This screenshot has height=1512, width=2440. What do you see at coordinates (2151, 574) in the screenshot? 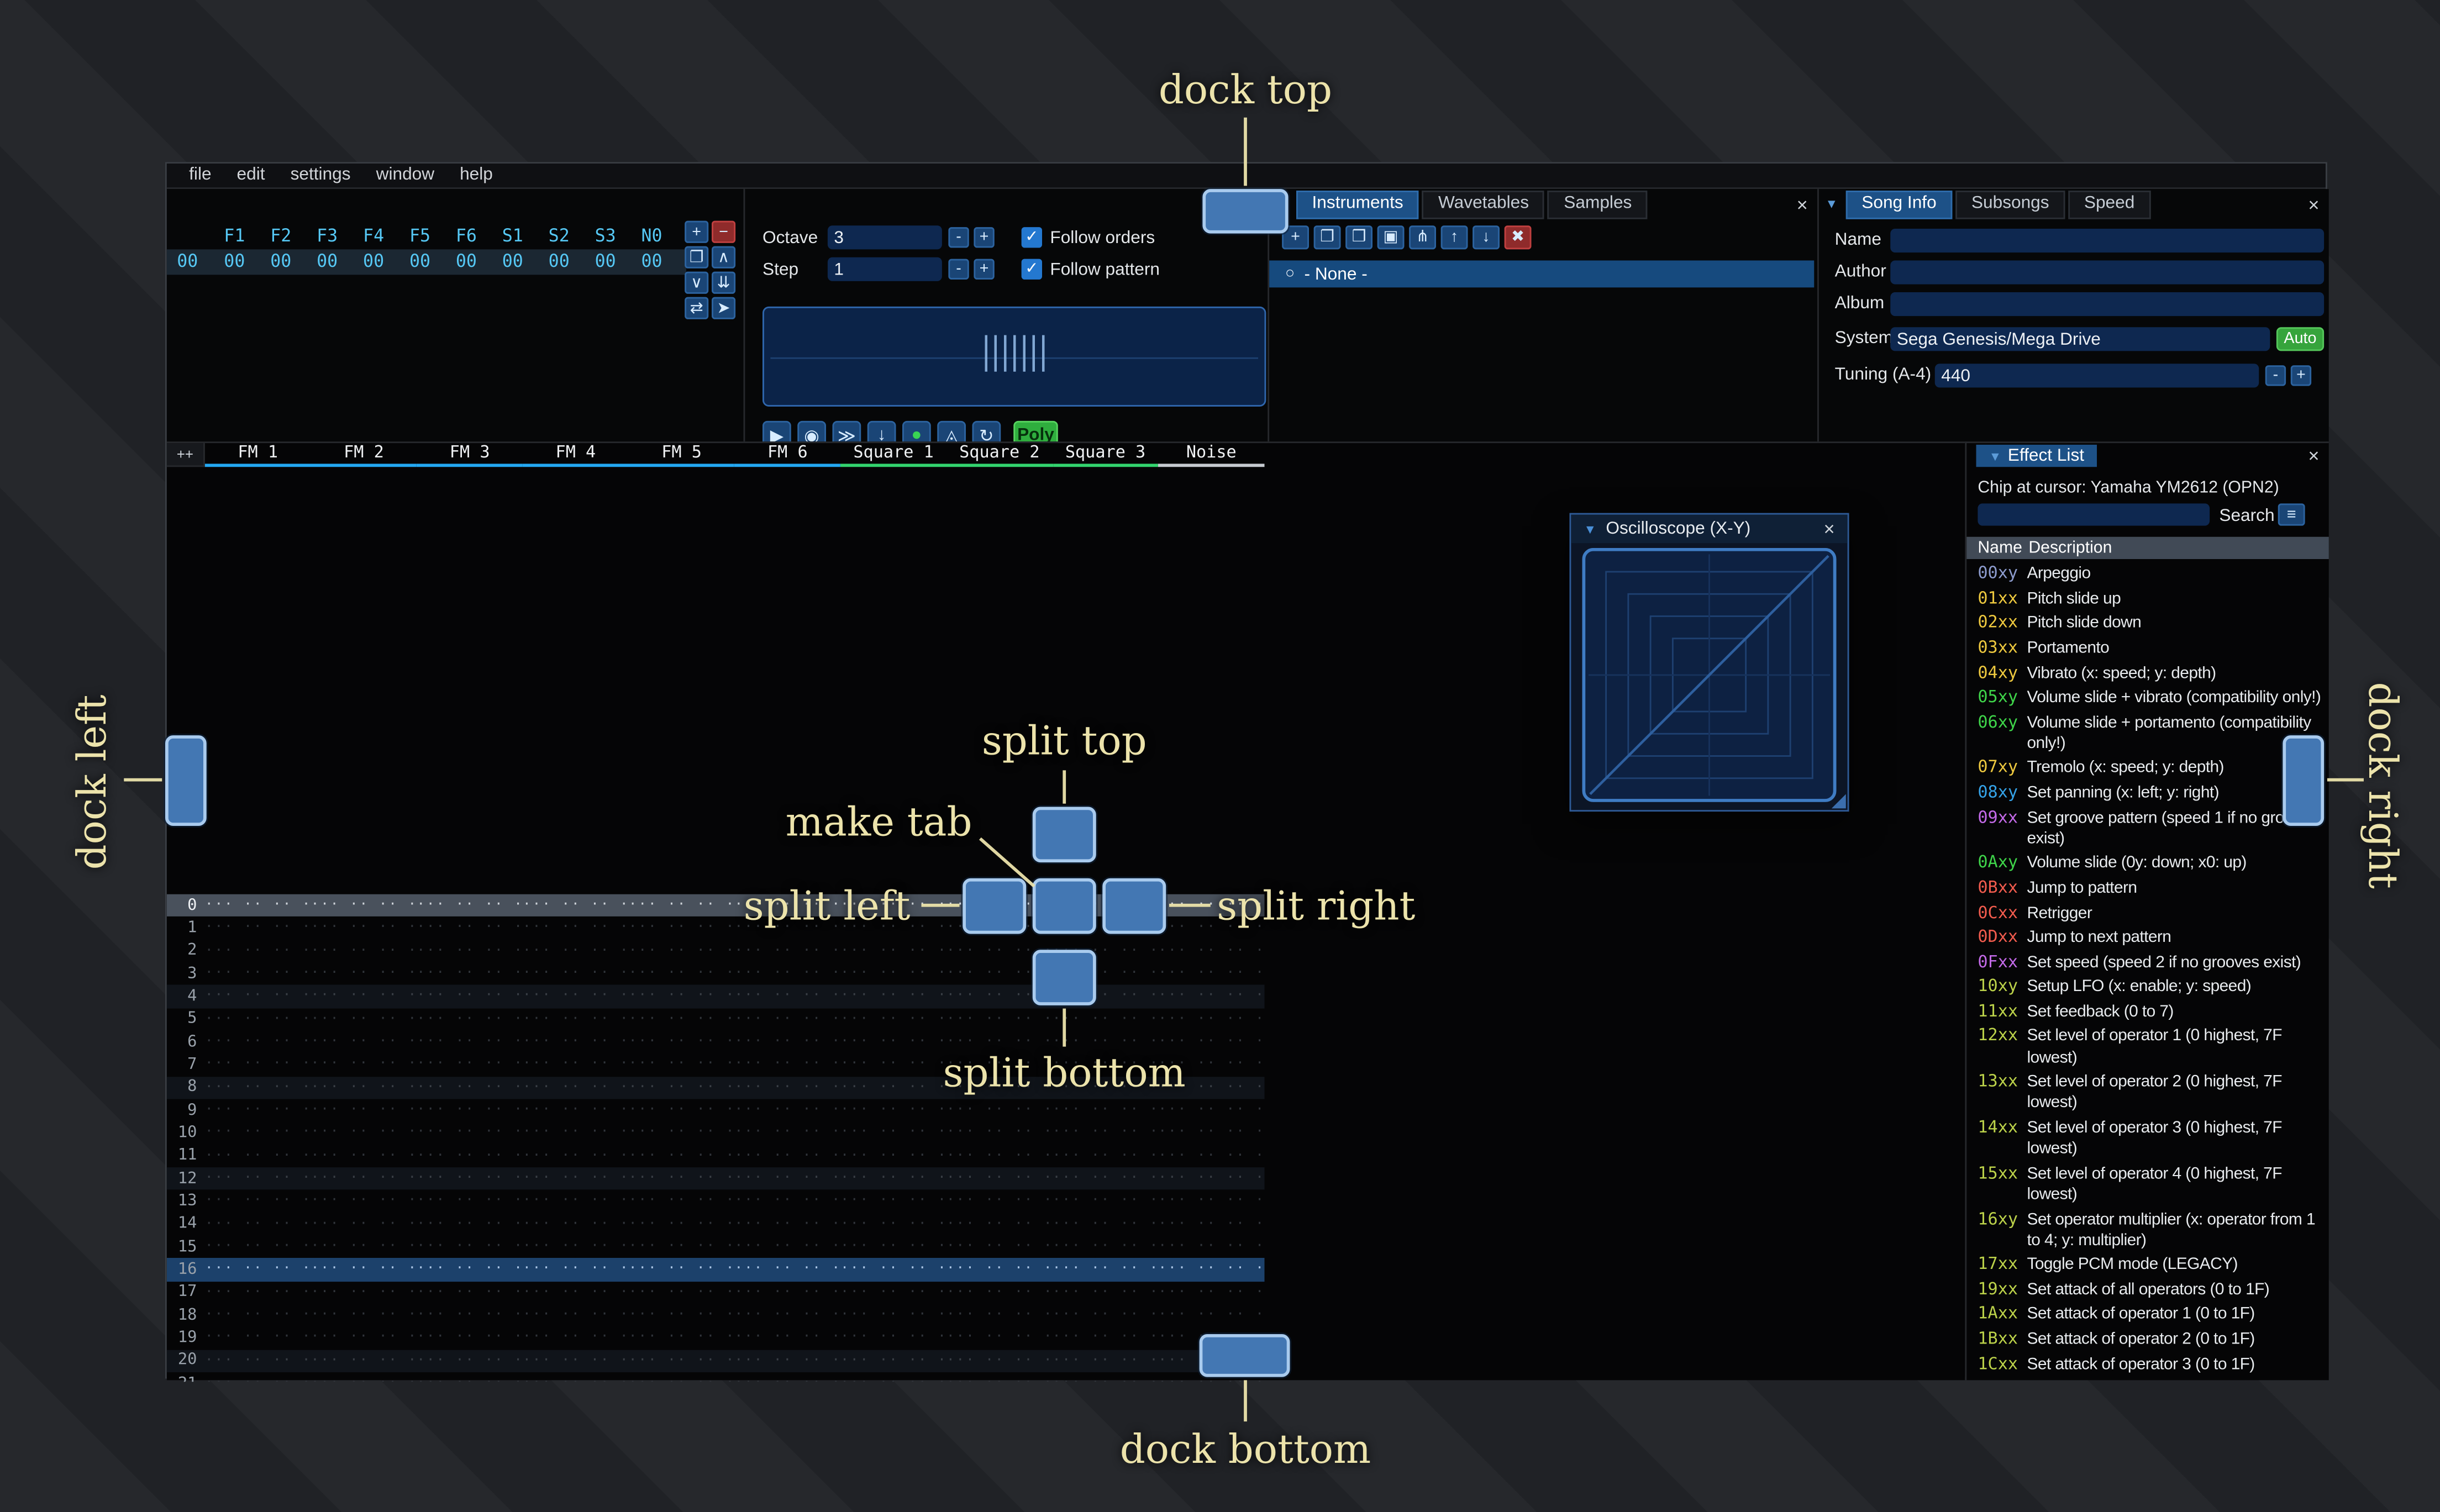
I see `effect-row: 00xy Arpeggio` at bounding box center [2151, 574].